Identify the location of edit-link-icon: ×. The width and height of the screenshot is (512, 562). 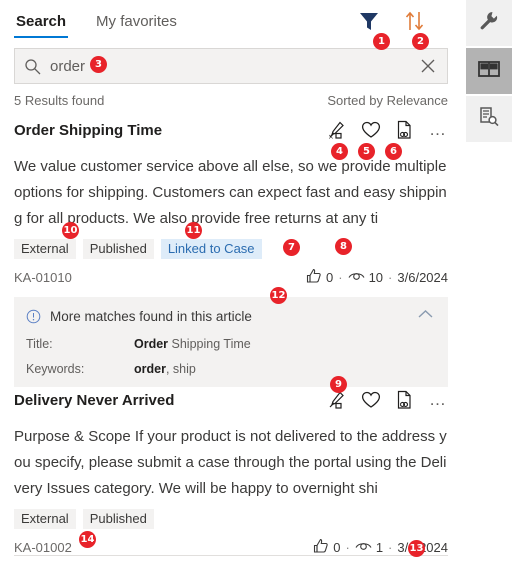
(337, 130).